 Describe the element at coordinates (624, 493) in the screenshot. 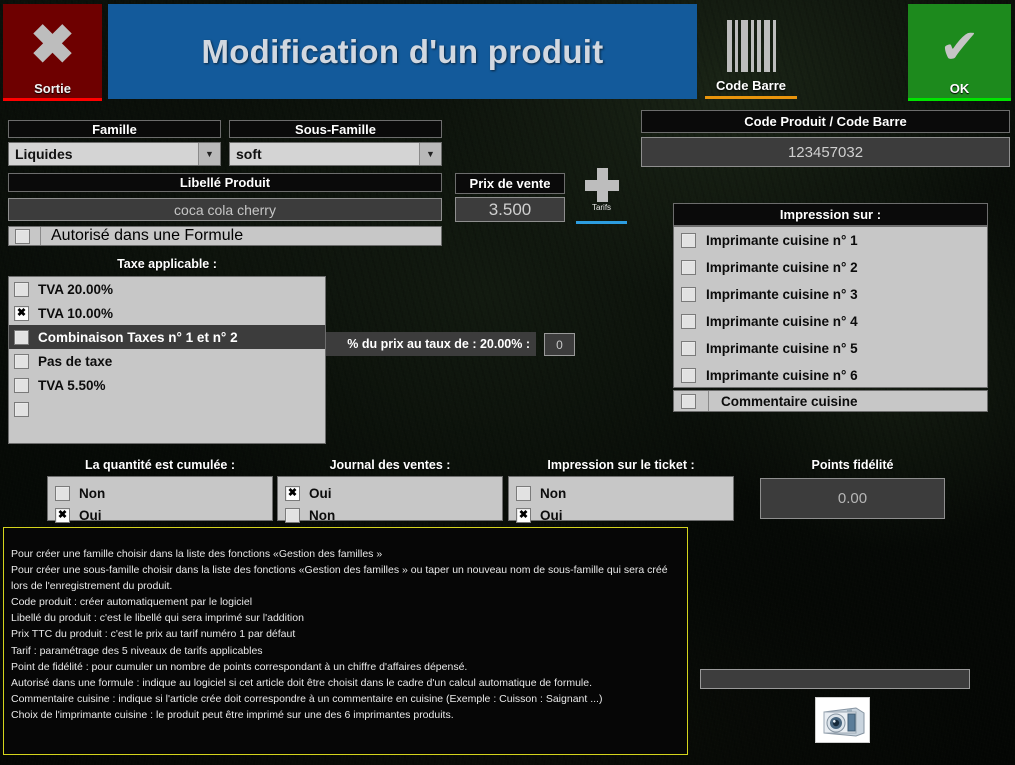

I see `ticket-option-row: Non` at that location.